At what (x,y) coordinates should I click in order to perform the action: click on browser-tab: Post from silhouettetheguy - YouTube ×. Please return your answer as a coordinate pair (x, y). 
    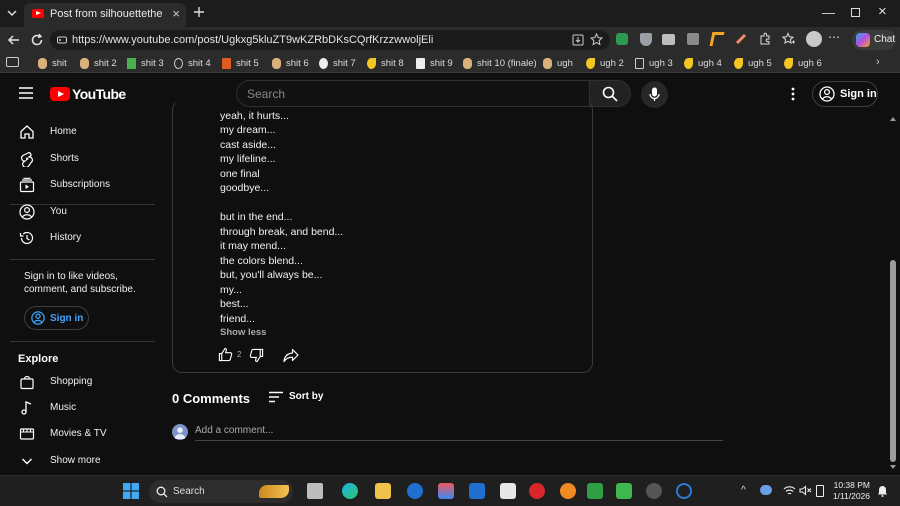
    Looking at the image, I should click on (105, 15).